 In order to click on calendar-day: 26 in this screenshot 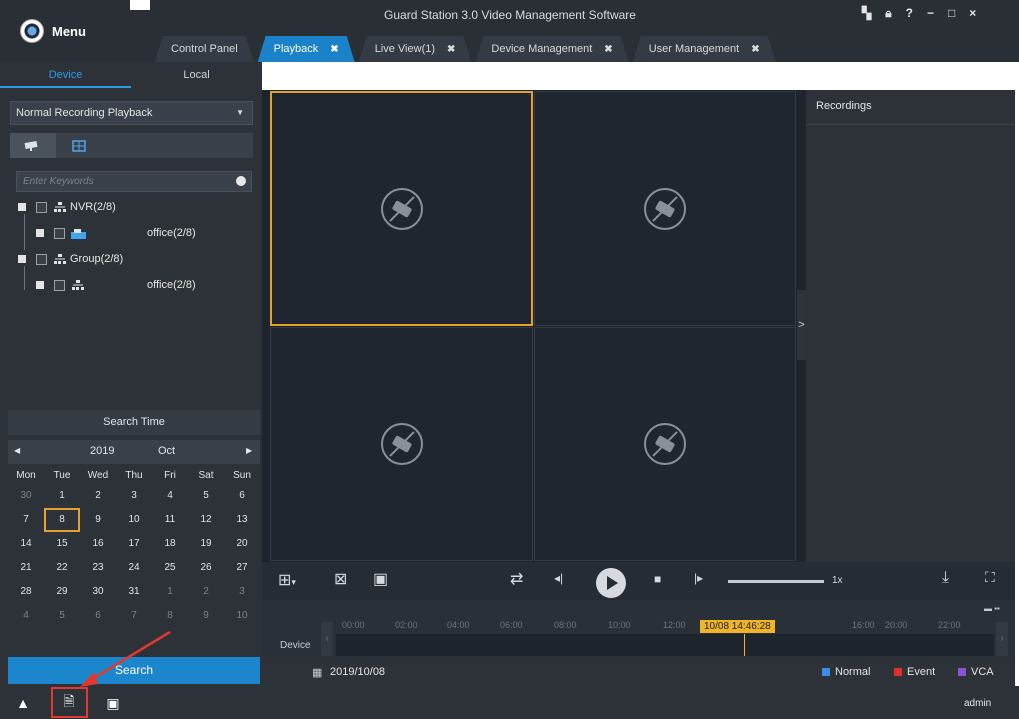, I will do `click(206, 568)`.